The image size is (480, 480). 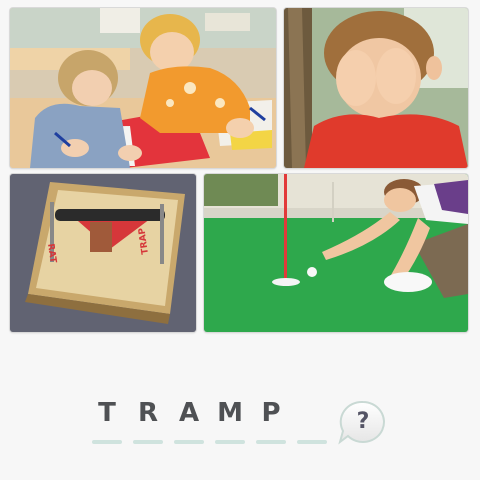 I want to click on answer-letter, so click(x=312, y=413).